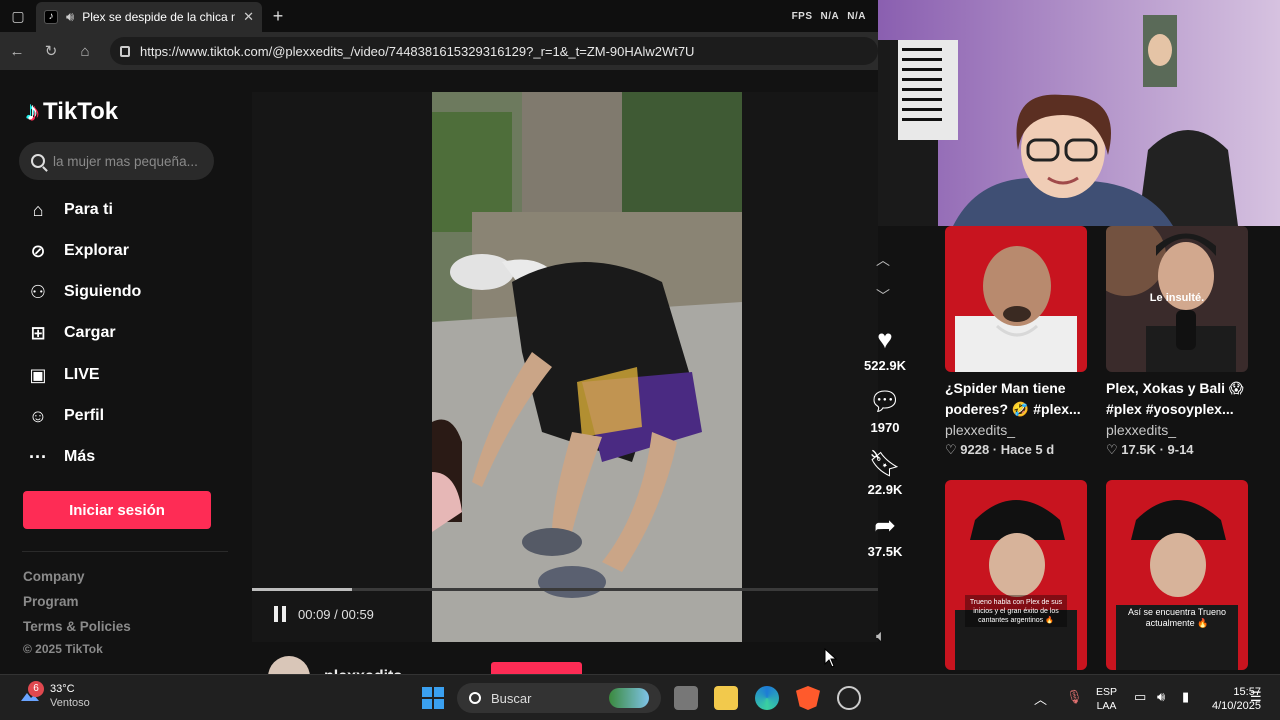 This screenshot has width=1280, height=720. I want to click on footer-link-company: Company, so click(54, 576).